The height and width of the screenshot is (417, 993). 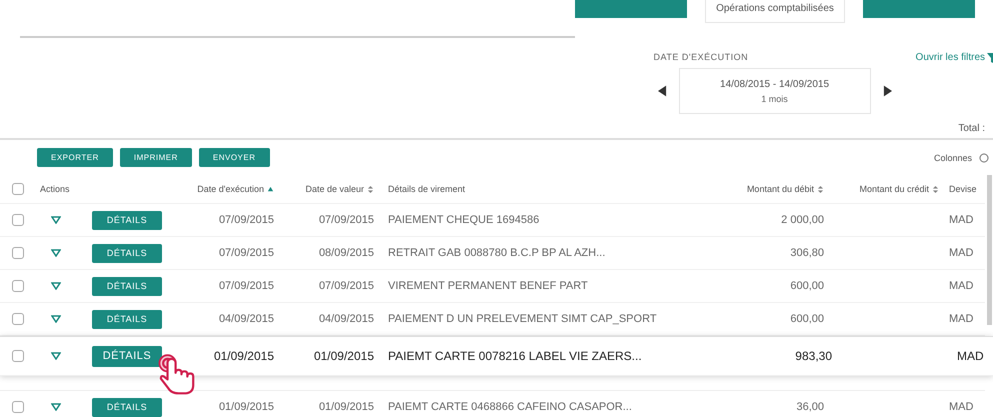 What do you see at coordinates (334, 189) in the screenshot?
I see `column-header: Date de valeur` at bounding box center [334, 189].